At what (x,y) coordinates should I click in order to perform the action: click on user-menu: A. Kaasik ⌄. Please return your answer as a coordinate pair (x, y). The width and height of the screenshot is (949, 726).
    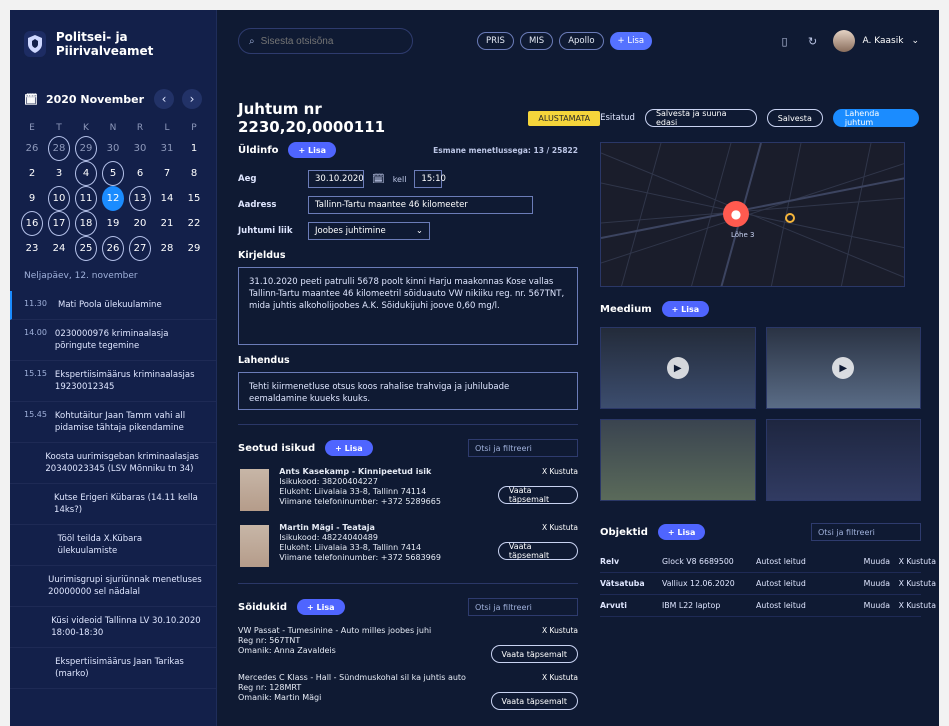
    Looking at the image, I should click on (875, 41).